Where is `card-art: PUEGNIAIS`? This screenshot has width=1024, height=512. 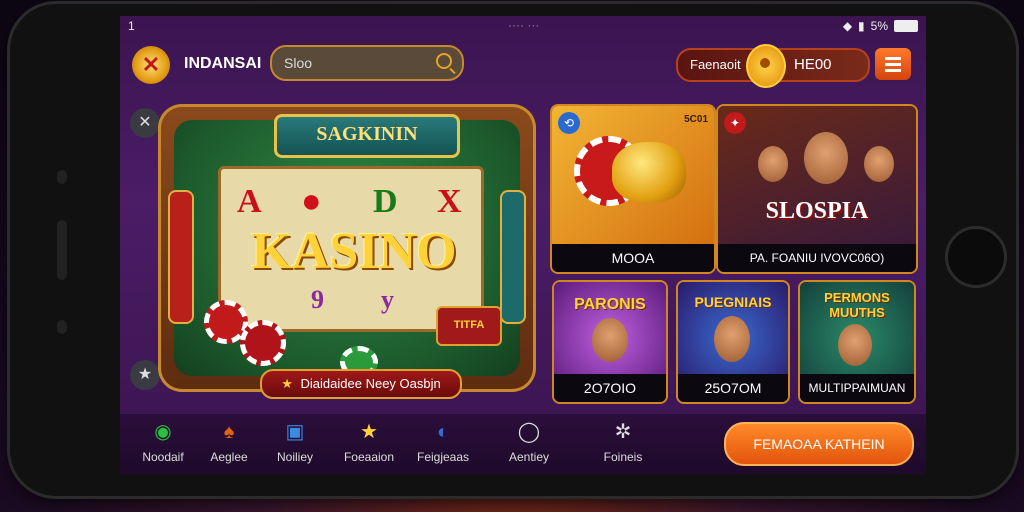
card-art: PUEGNIAIS is located at coordinates (733, 328).